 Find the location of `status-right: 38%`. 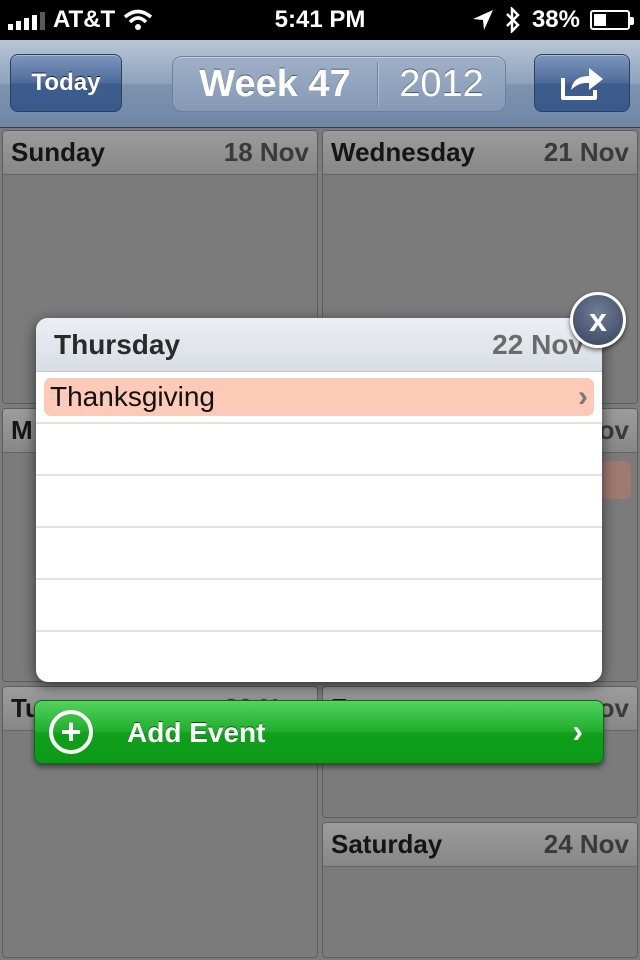

status-right: 38% is located at coordinates (553, 20).